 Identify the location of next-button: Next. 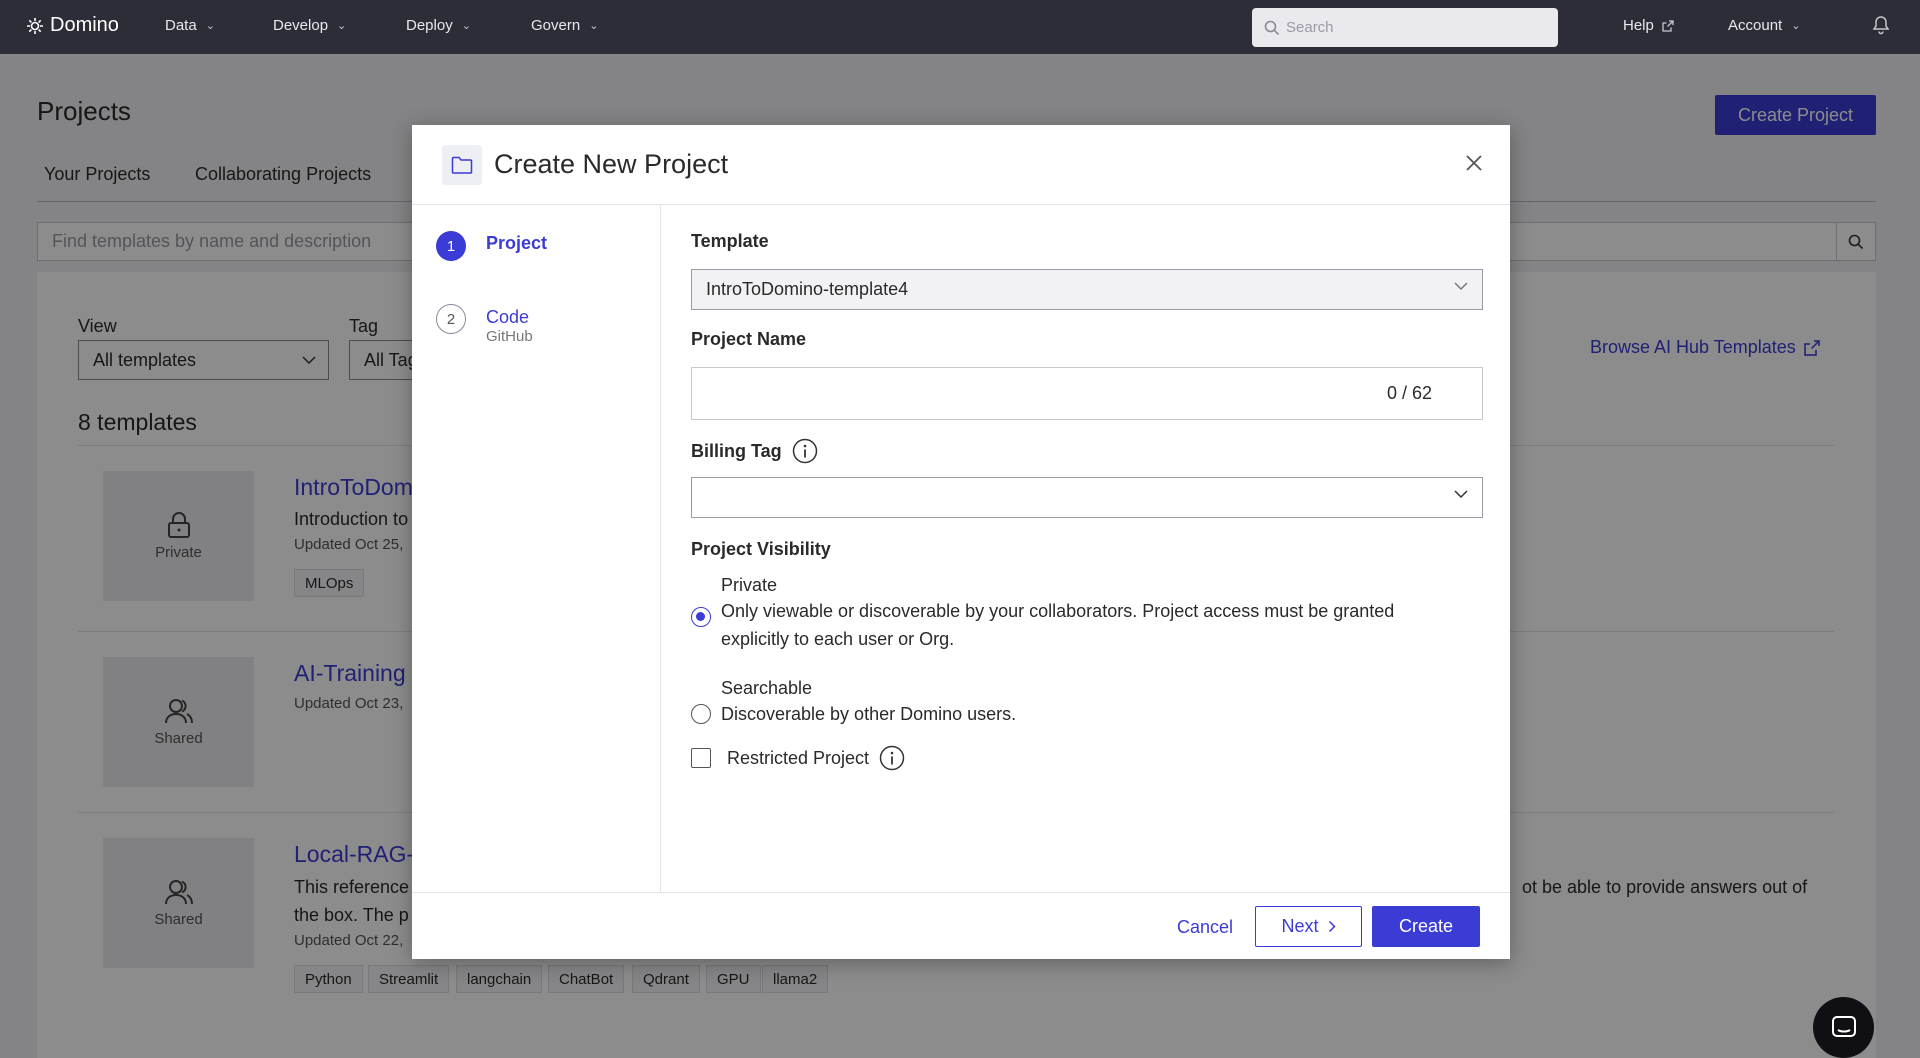
(1308, 926).